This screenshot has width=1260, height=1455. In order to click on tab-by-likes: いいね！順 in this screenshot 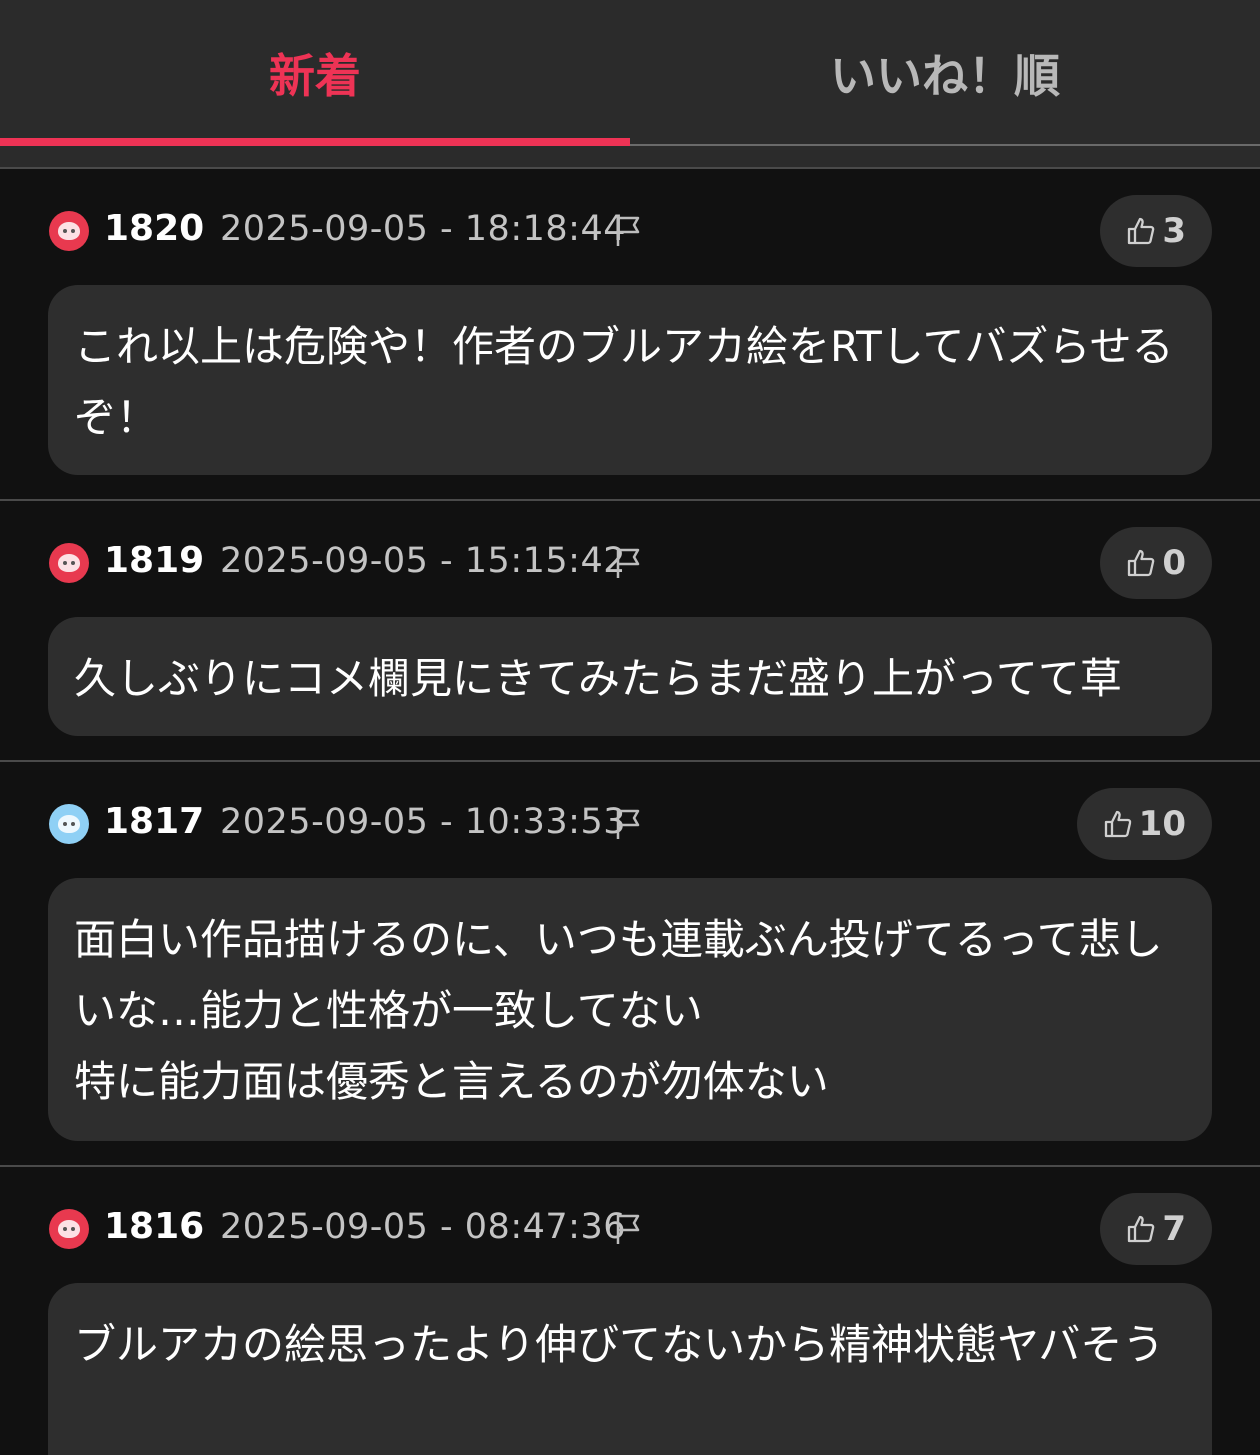, I will do `click(945, 73)`.